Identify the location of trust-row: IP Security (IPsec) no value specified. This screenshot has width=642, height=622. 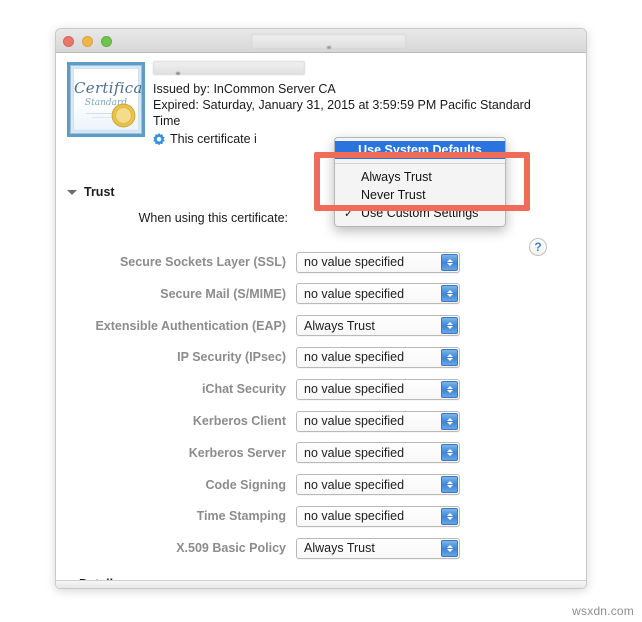
(317, 357).